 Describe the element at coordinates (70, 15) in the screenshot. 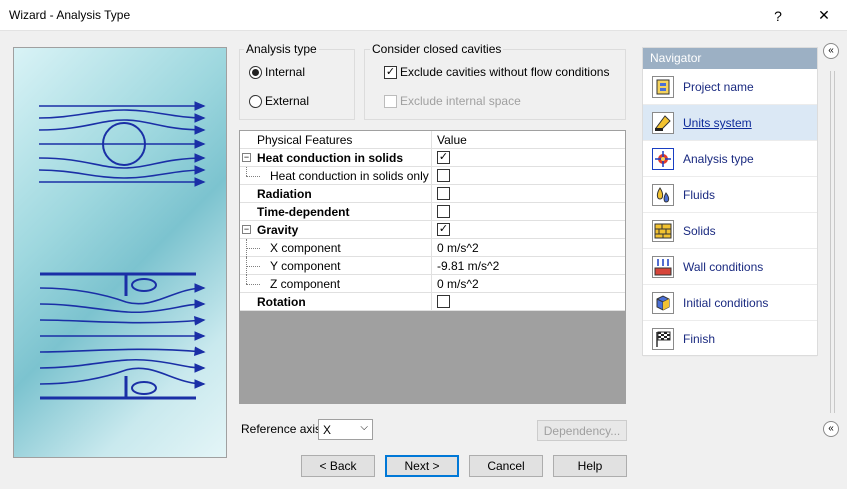

I see `window-title: Wizard - Analysis Type` at that location.